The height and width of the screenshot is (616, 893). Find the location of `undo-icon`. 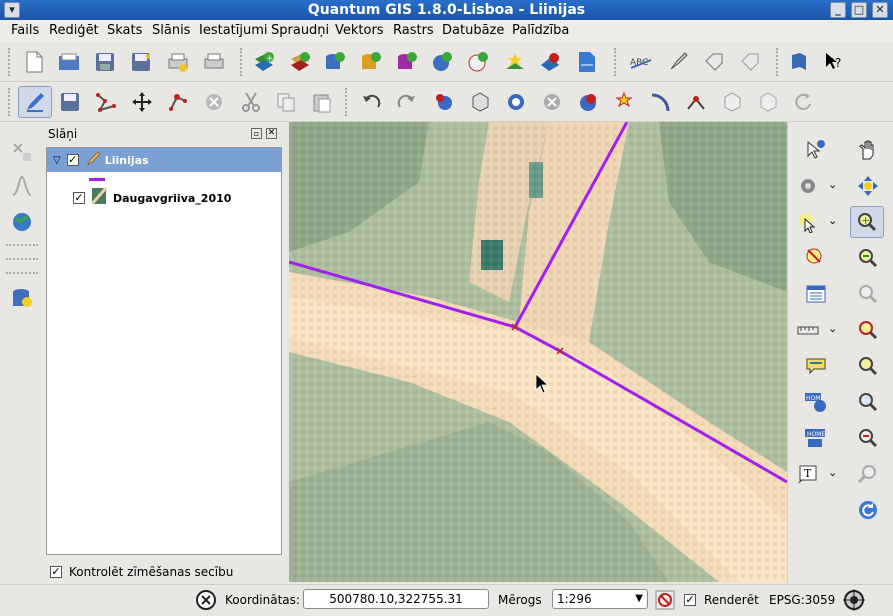

undo-icon is located at coordinates (371, 102).